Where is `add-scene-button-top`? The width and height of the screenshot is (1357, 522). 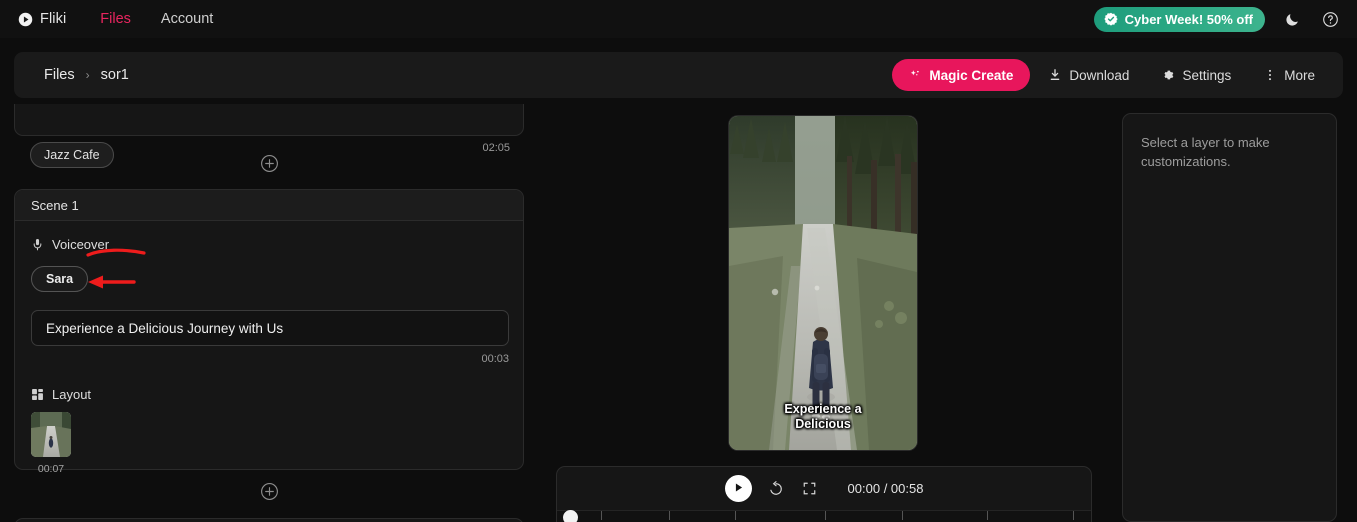
add-scene-button-top is located at coordinates (269, 163).